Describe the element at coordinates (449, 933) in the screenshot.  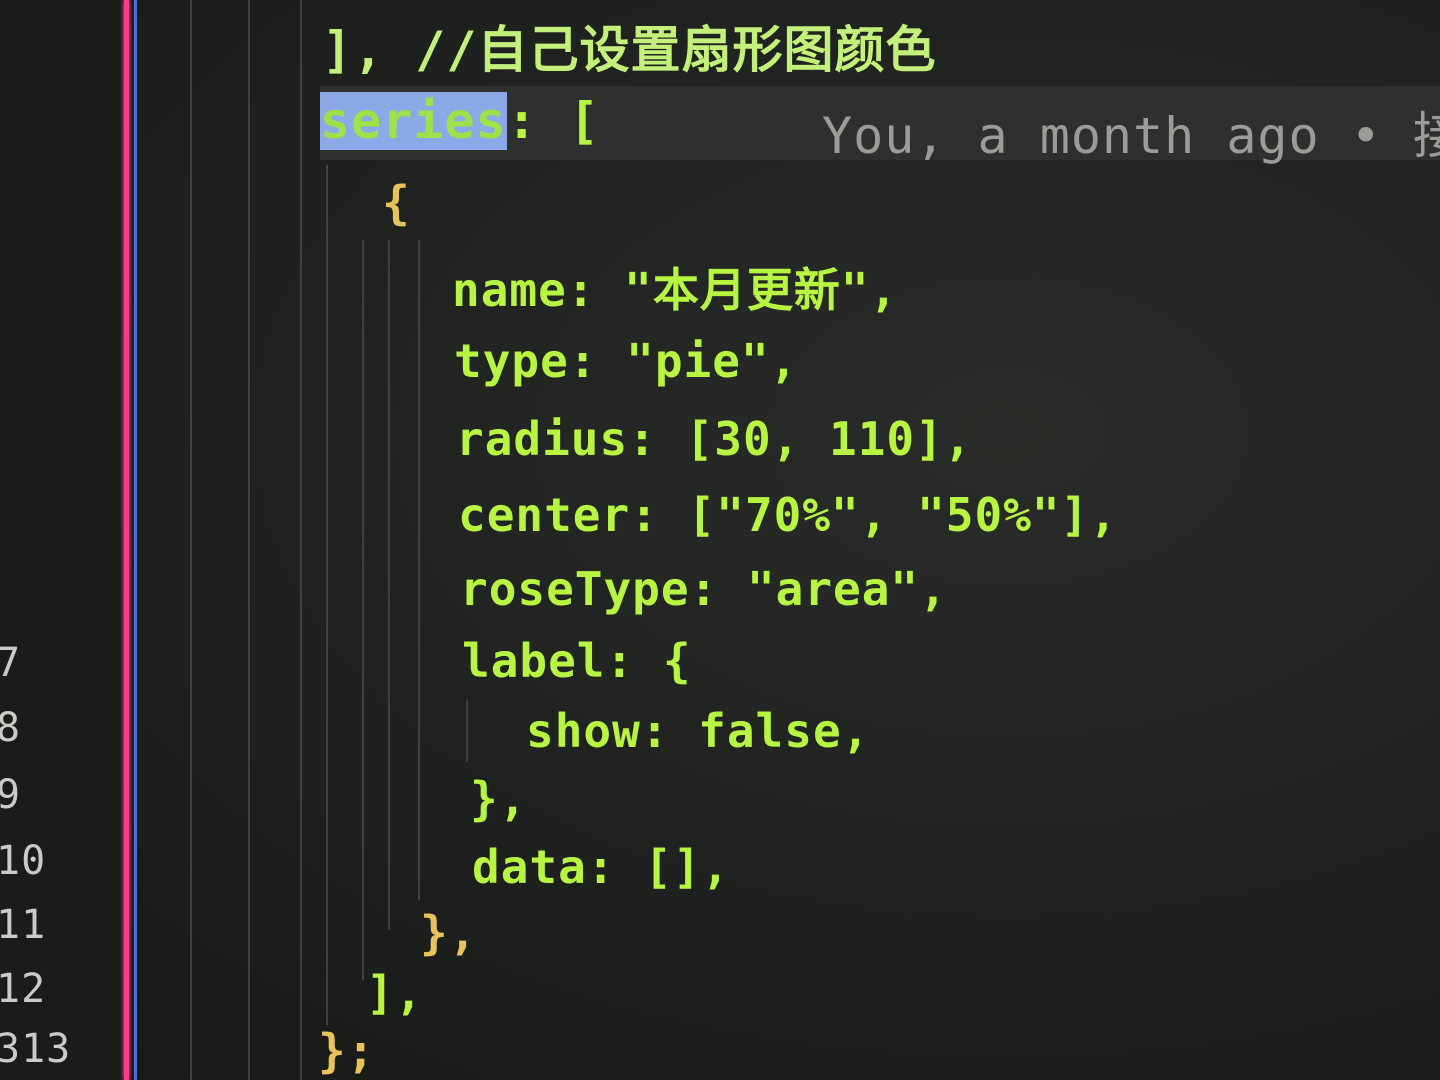
I see `code-line-object-close: },` at that location.